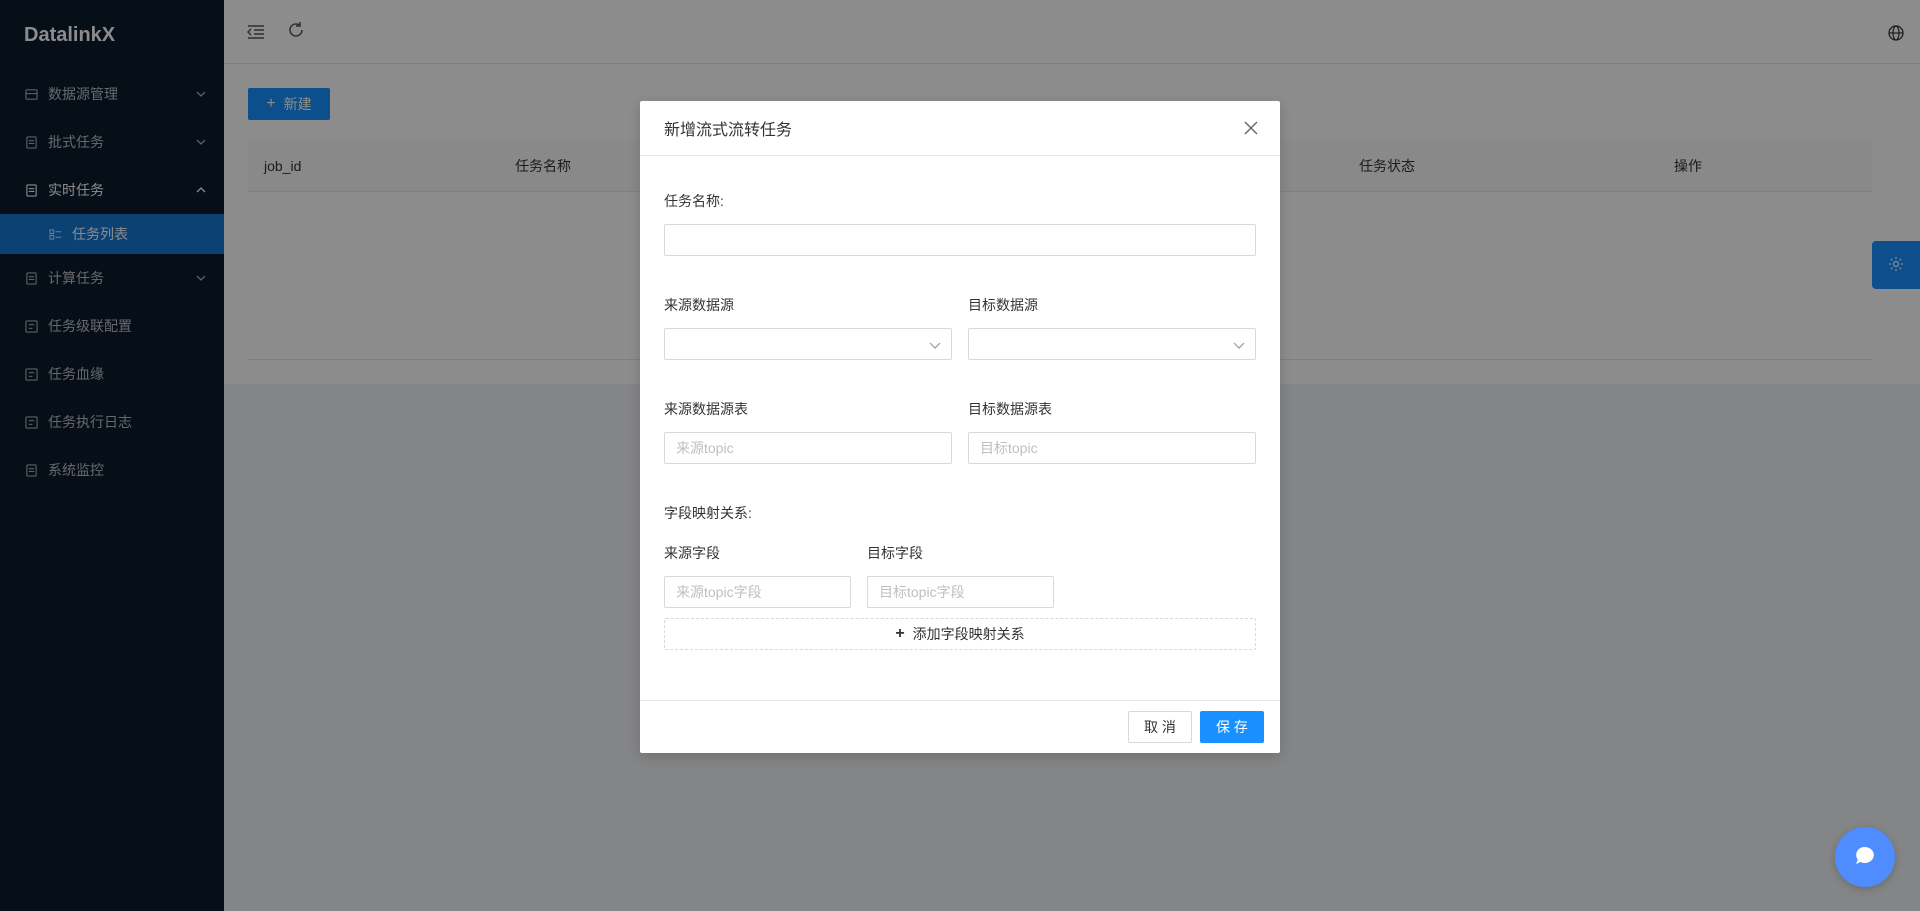 The height and width of the screenshot is (911, 1920). Describe the element at coordinates (1010, 409) in the screenshot. I see `target-table-label: 目标数据源表` at that location.